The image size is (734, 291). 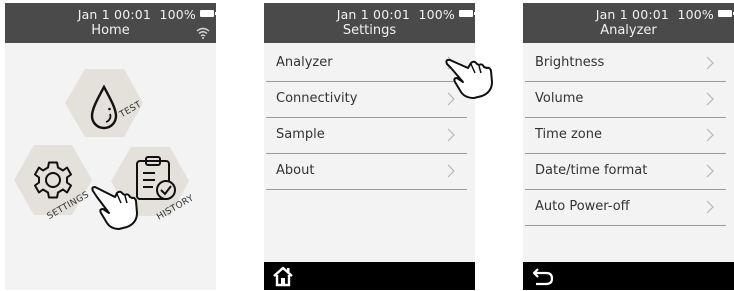 I want to click on menu-item-about: About, so click(x=366, y=172).